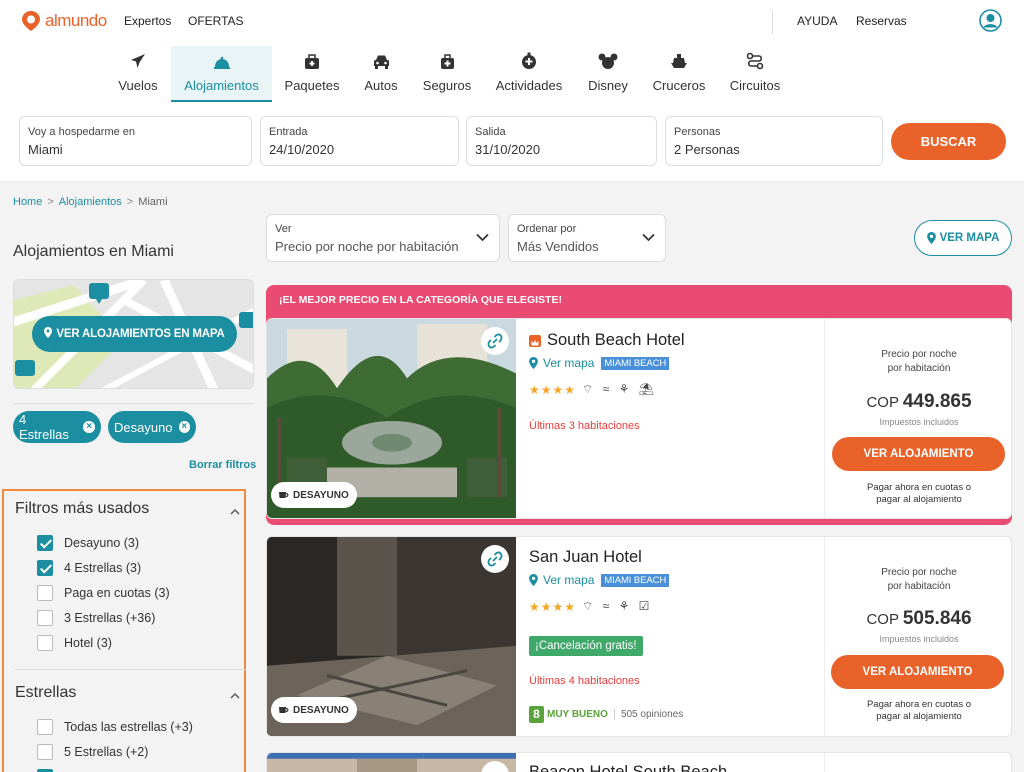 Image resolution: width=1024 pixels, height=772 pixels. What do you see at coordinates (314, 495) in the screenshot?
I see `breakfast-badge: DESAYUNO` at bounding box center [314, 495].